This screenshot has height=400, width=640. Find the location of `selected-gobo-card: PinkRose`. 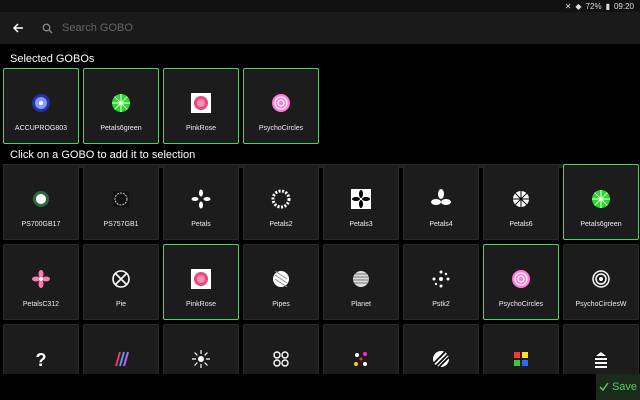

selected-gobo-card: PinkRose is located at coordinates (201, 106).